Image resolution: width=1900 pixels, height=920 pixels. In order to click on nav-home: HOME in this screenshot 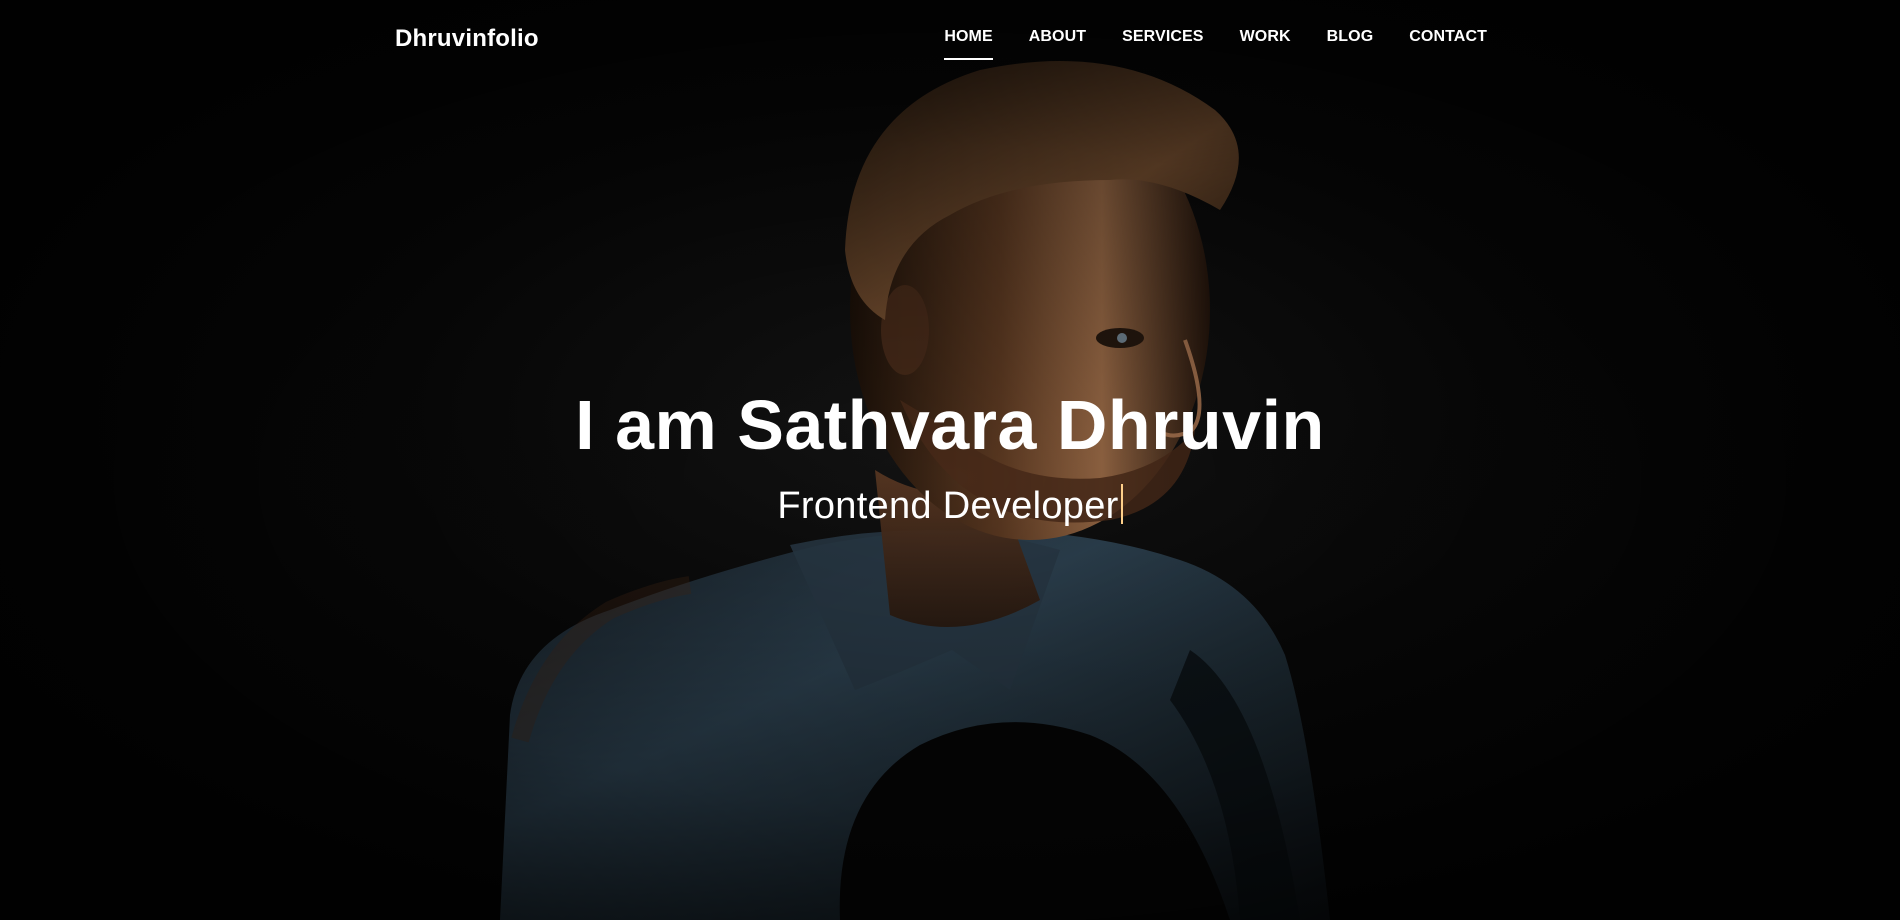, I will do `click(969, 44)`.